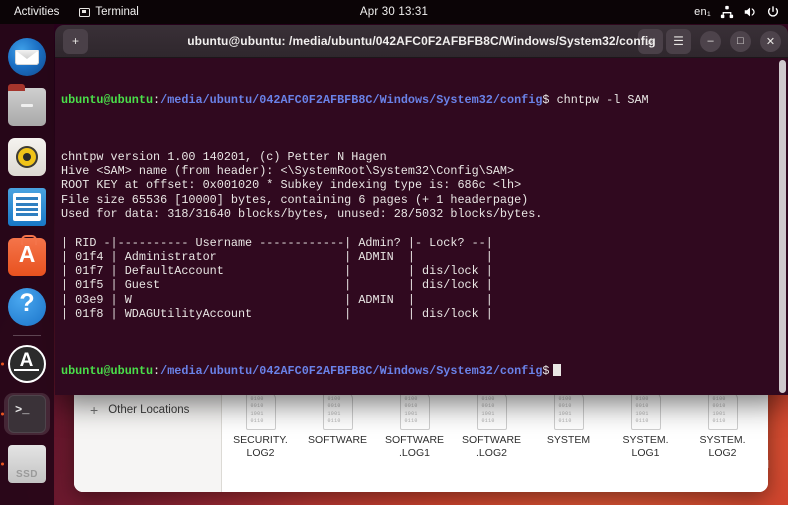 The height and width of the screenshot is (505, 788). I want to click on libreoffice-icon, so click(27, 207).